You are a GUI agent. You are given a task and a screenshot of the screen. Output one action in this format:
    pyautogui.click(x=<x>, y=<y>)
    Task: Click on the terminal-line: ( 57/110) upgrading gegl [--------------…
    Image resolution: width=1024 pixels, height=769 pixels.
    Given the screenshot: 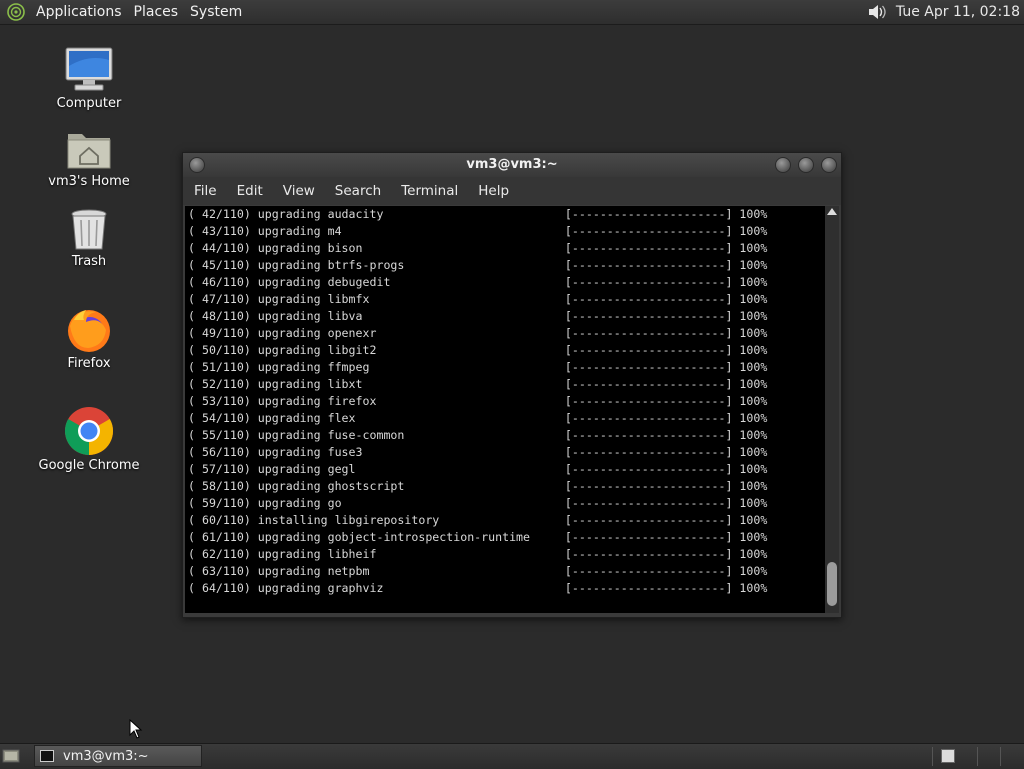 What is the action you would take?
    pyautogui.click(x=478, y=469)
    